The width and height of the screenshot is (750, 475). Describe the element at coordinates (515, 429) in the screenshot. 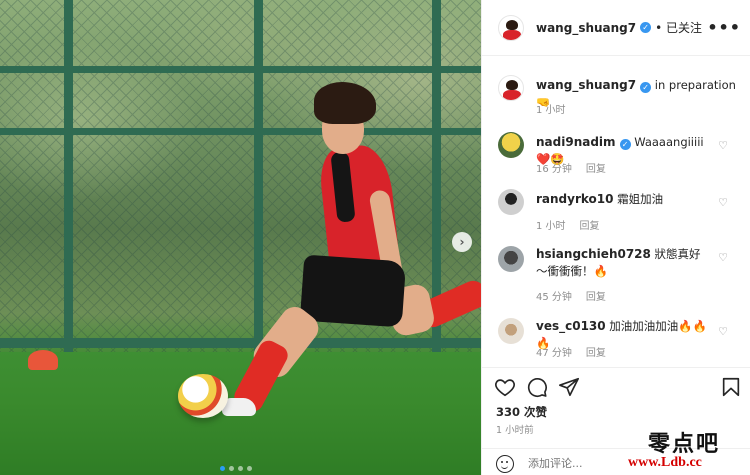

I see `post-timestamp: 1 小时前` at that location.